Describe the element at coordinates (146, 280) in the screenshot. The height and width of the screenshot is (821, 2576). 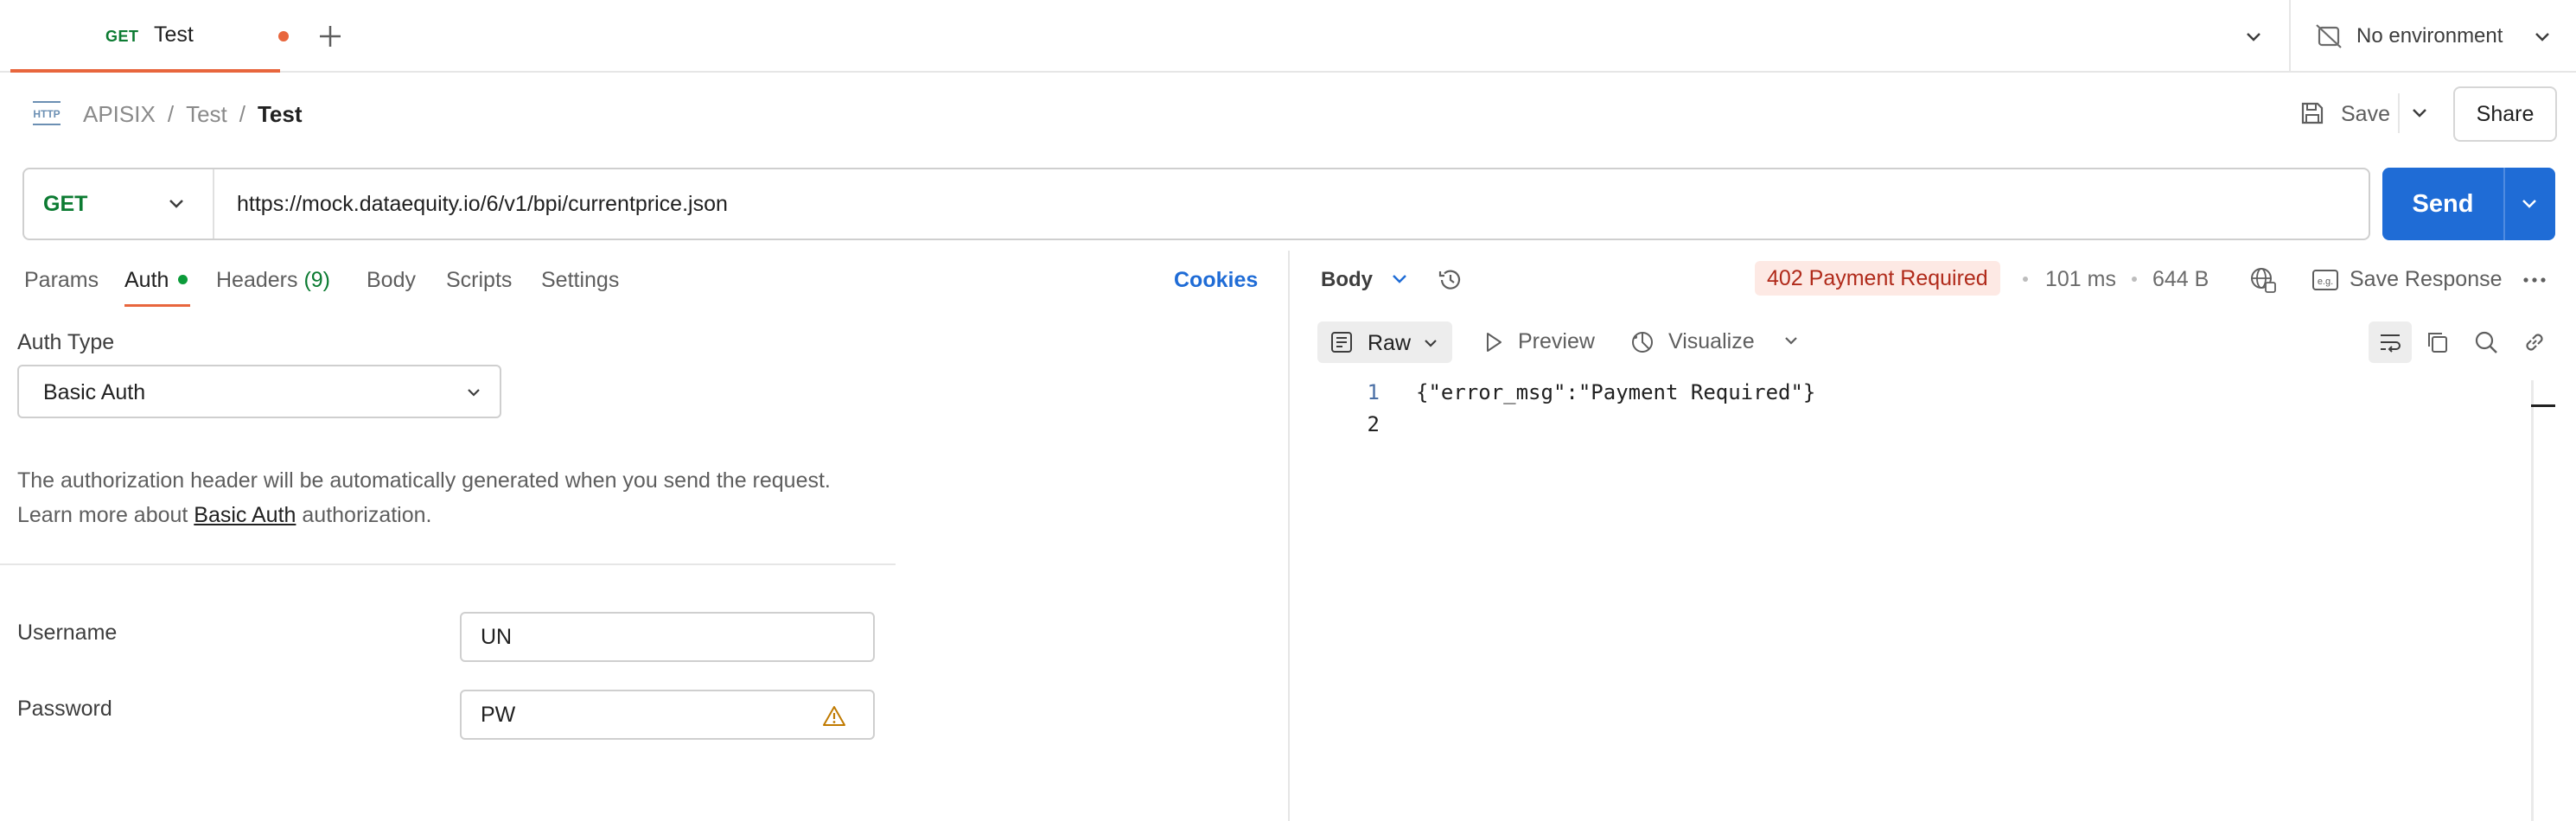
I see `tab-auth: Auth` at that location.